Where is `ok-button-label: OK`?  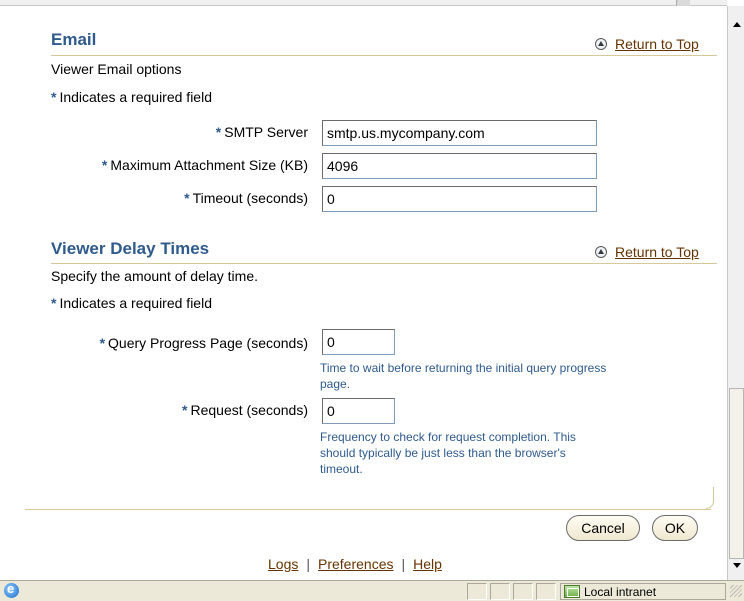
ok-button-label: OK is located at coordinates (675, 528).